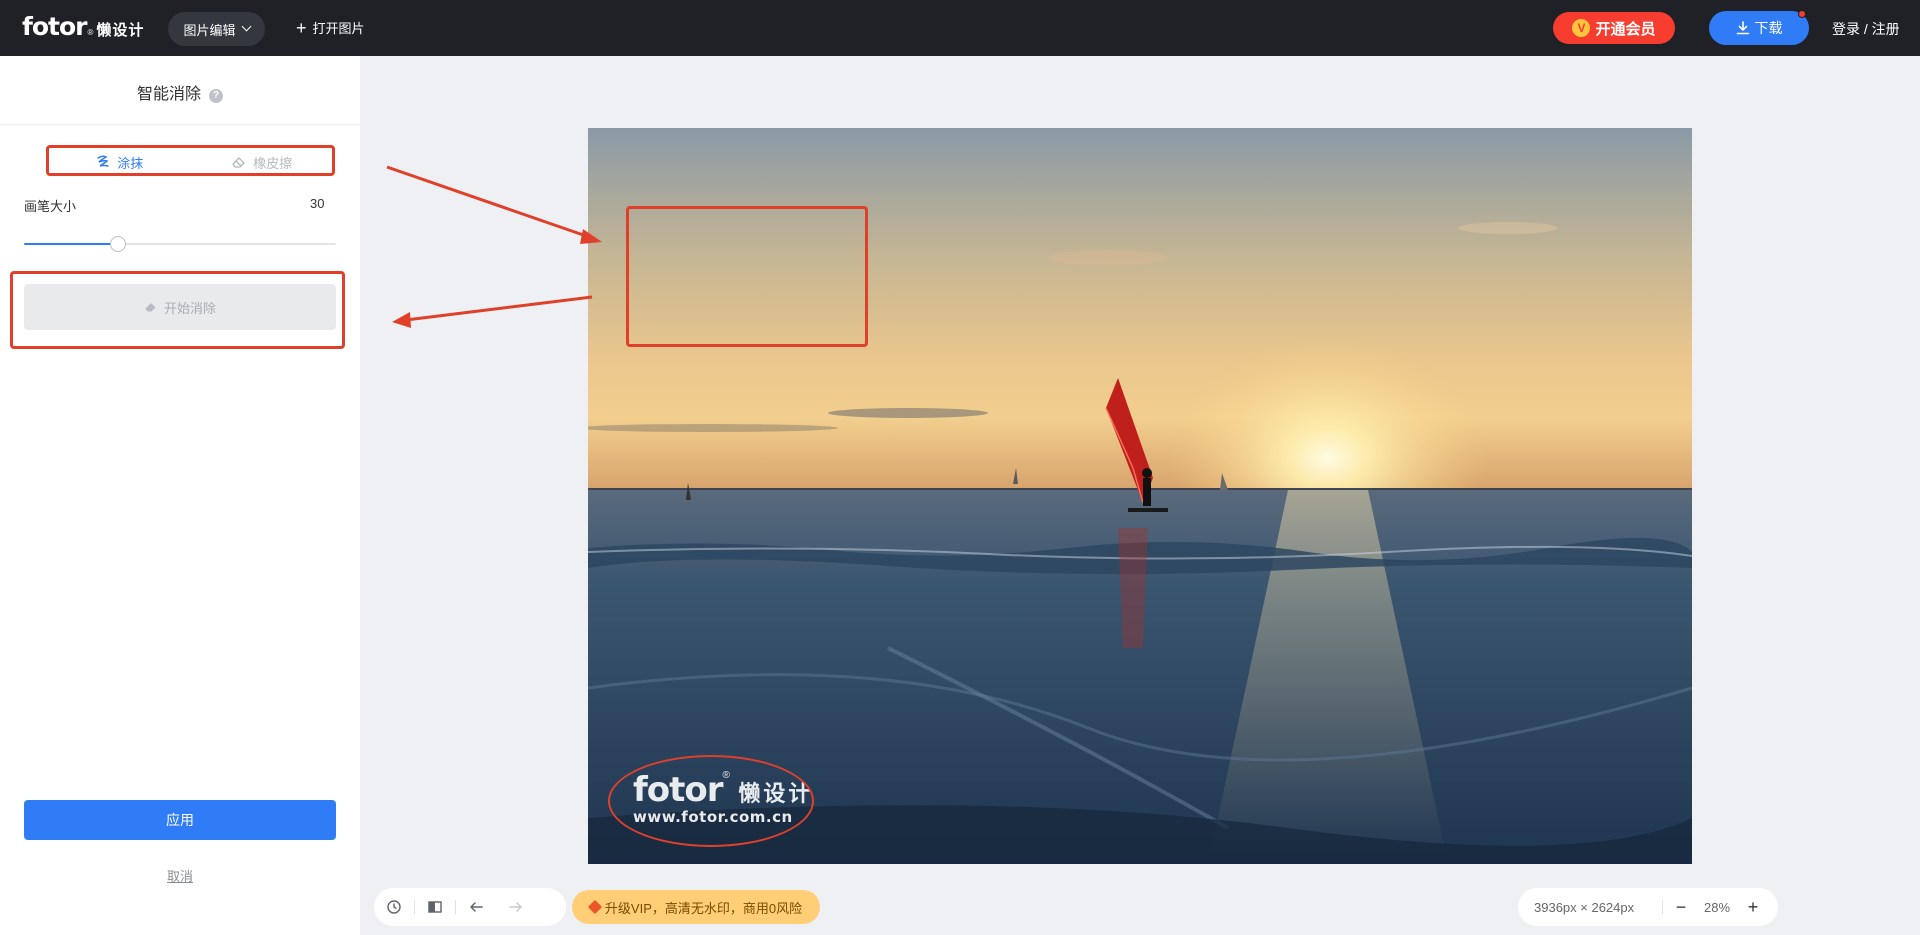 The width and height of the screenshot is (1920, 935). I want to click on upgrade-vip-banner: 升级VIP，高清无水印，商用0风险, so click(696, 907).